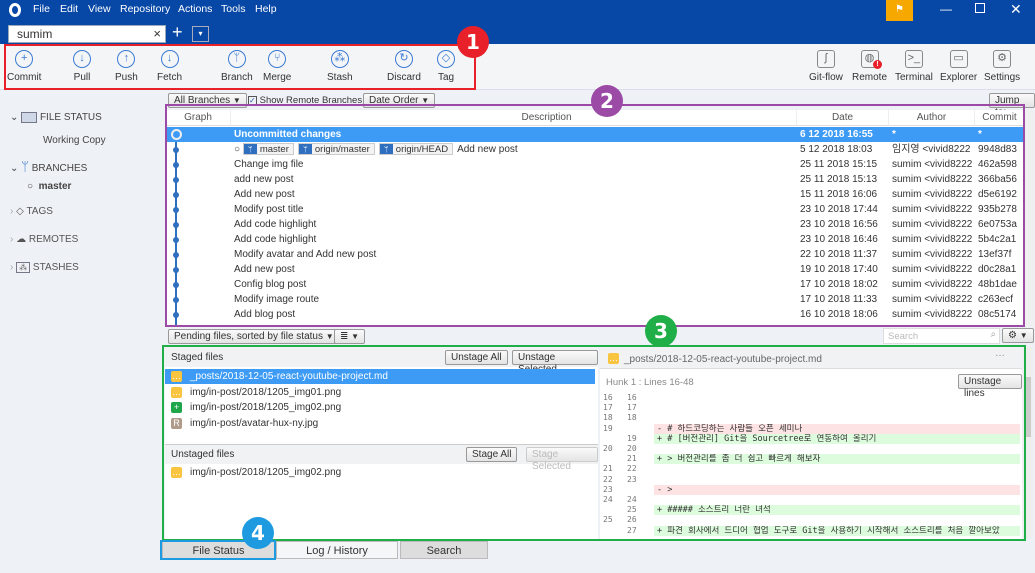  Describe the element at coordinates (266, 9) in the screenshot. I see `menu-help: Help` at that location.